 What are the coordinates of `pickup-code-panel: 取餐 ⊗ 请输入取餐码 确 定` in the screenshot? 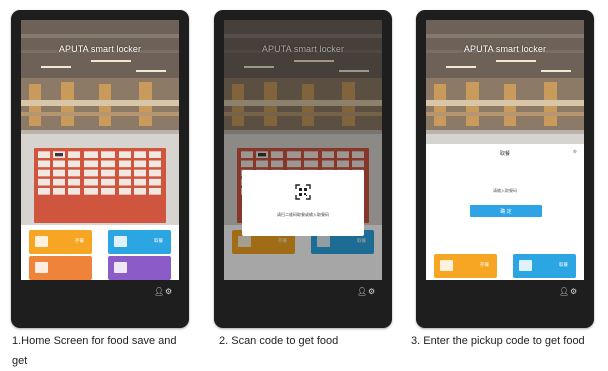 It's located at (505, 196).